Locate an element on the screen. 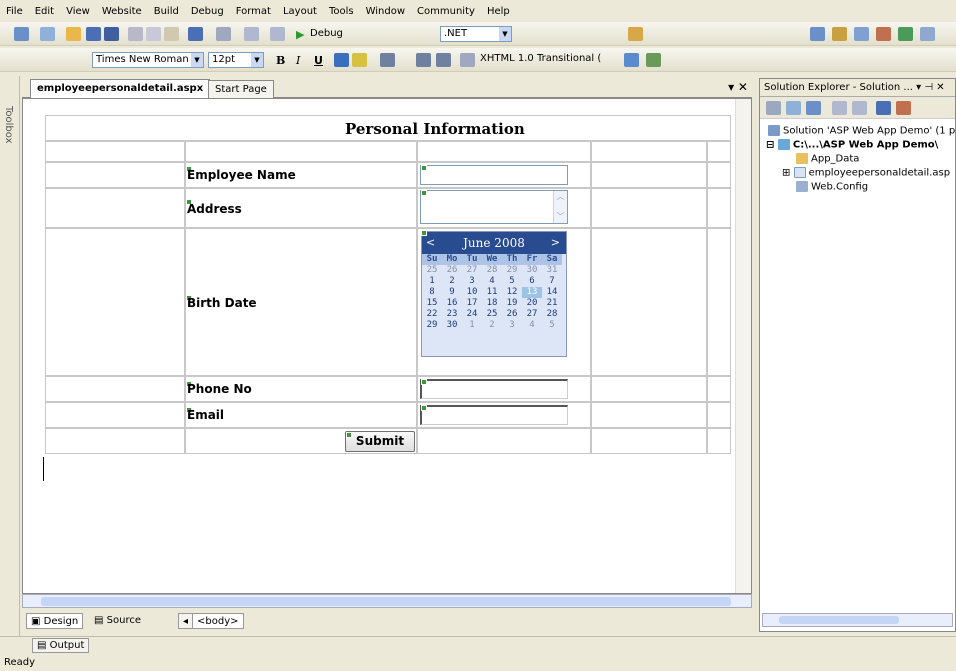  employee-name-input is located at coordinates (494, 175).